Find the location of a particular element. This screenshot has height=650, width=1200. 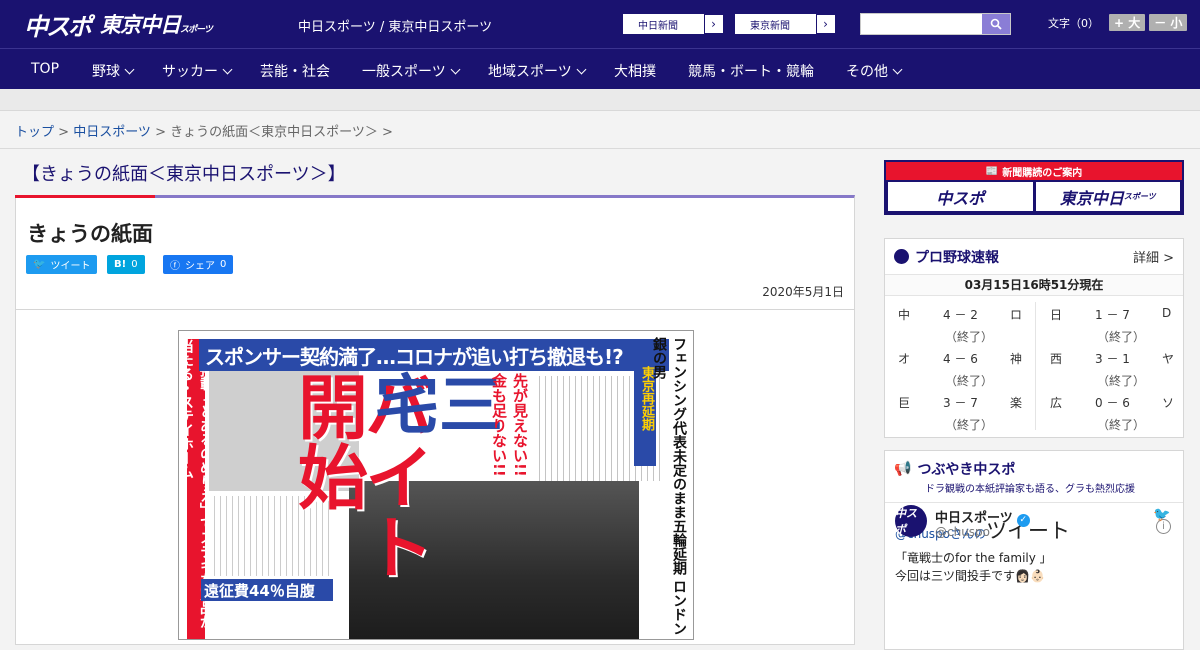

subscription-banner: 📰 新聞購読のご案内 中スポ 東京中日 スポーツ is located at coordinates (1034, 187).